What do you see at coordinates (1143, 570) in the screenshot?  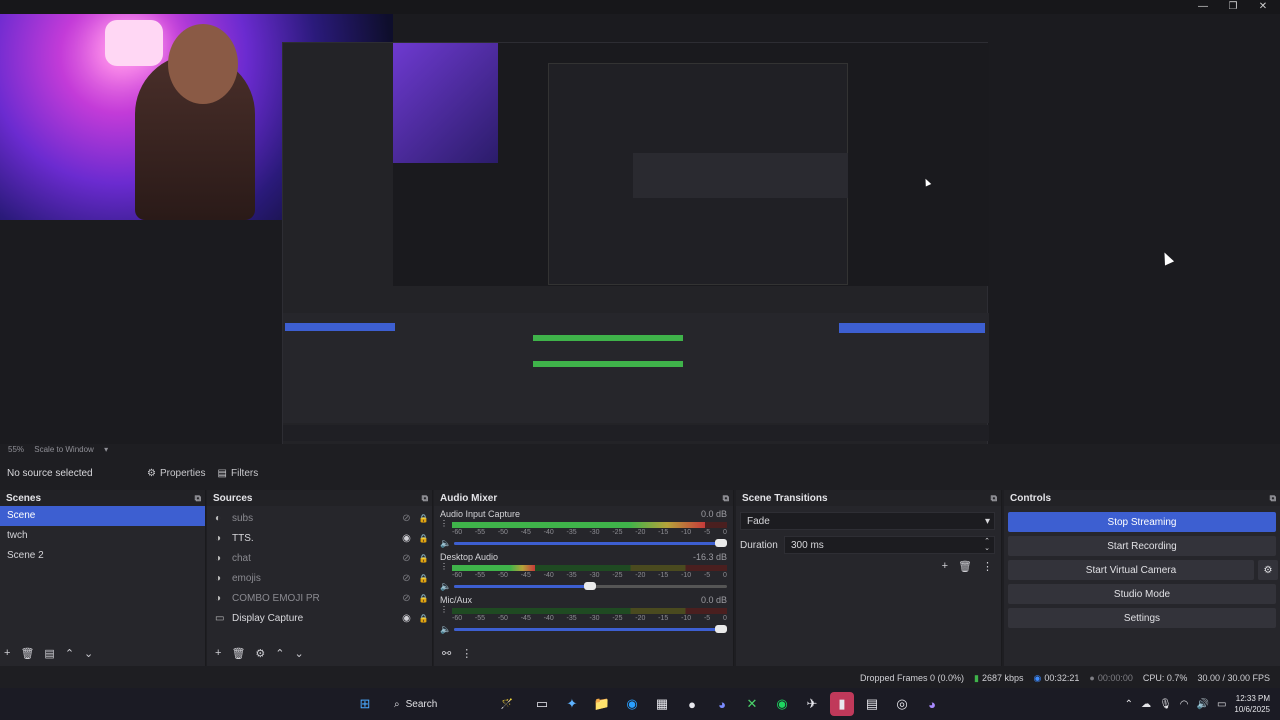 I see `start-virtual-camera-button: Start Virtual Camera ⚙` at bounding box center [1143, 570].